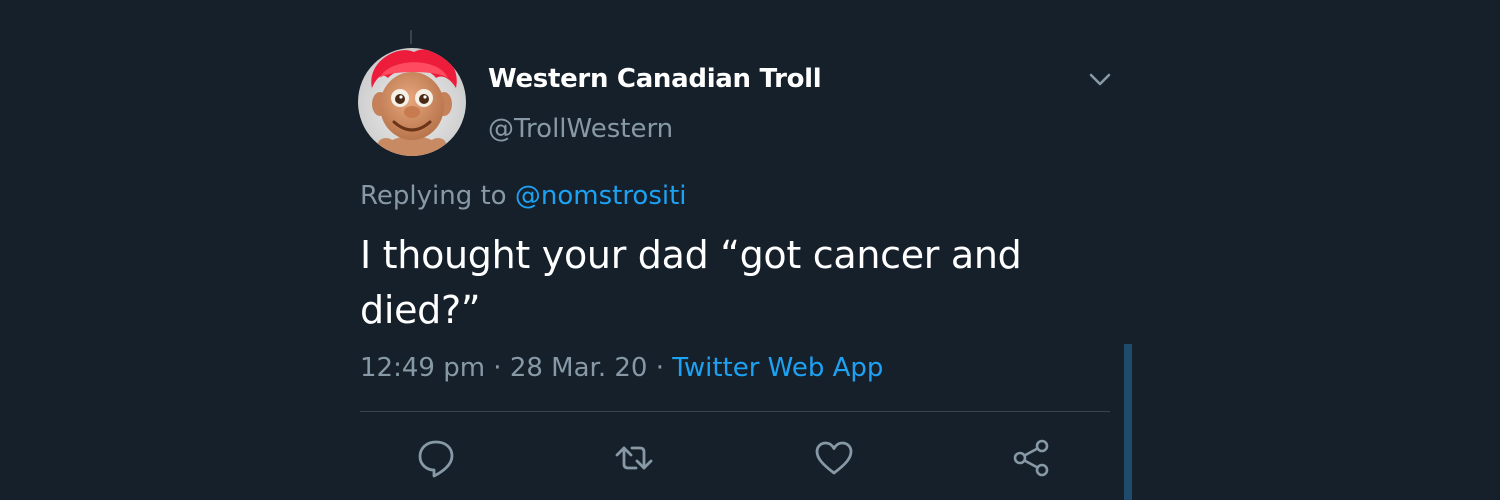 The height and width of the screenshot is (500, 1500). I want to click on replying-to-label: Replying to, so click(437, 196).